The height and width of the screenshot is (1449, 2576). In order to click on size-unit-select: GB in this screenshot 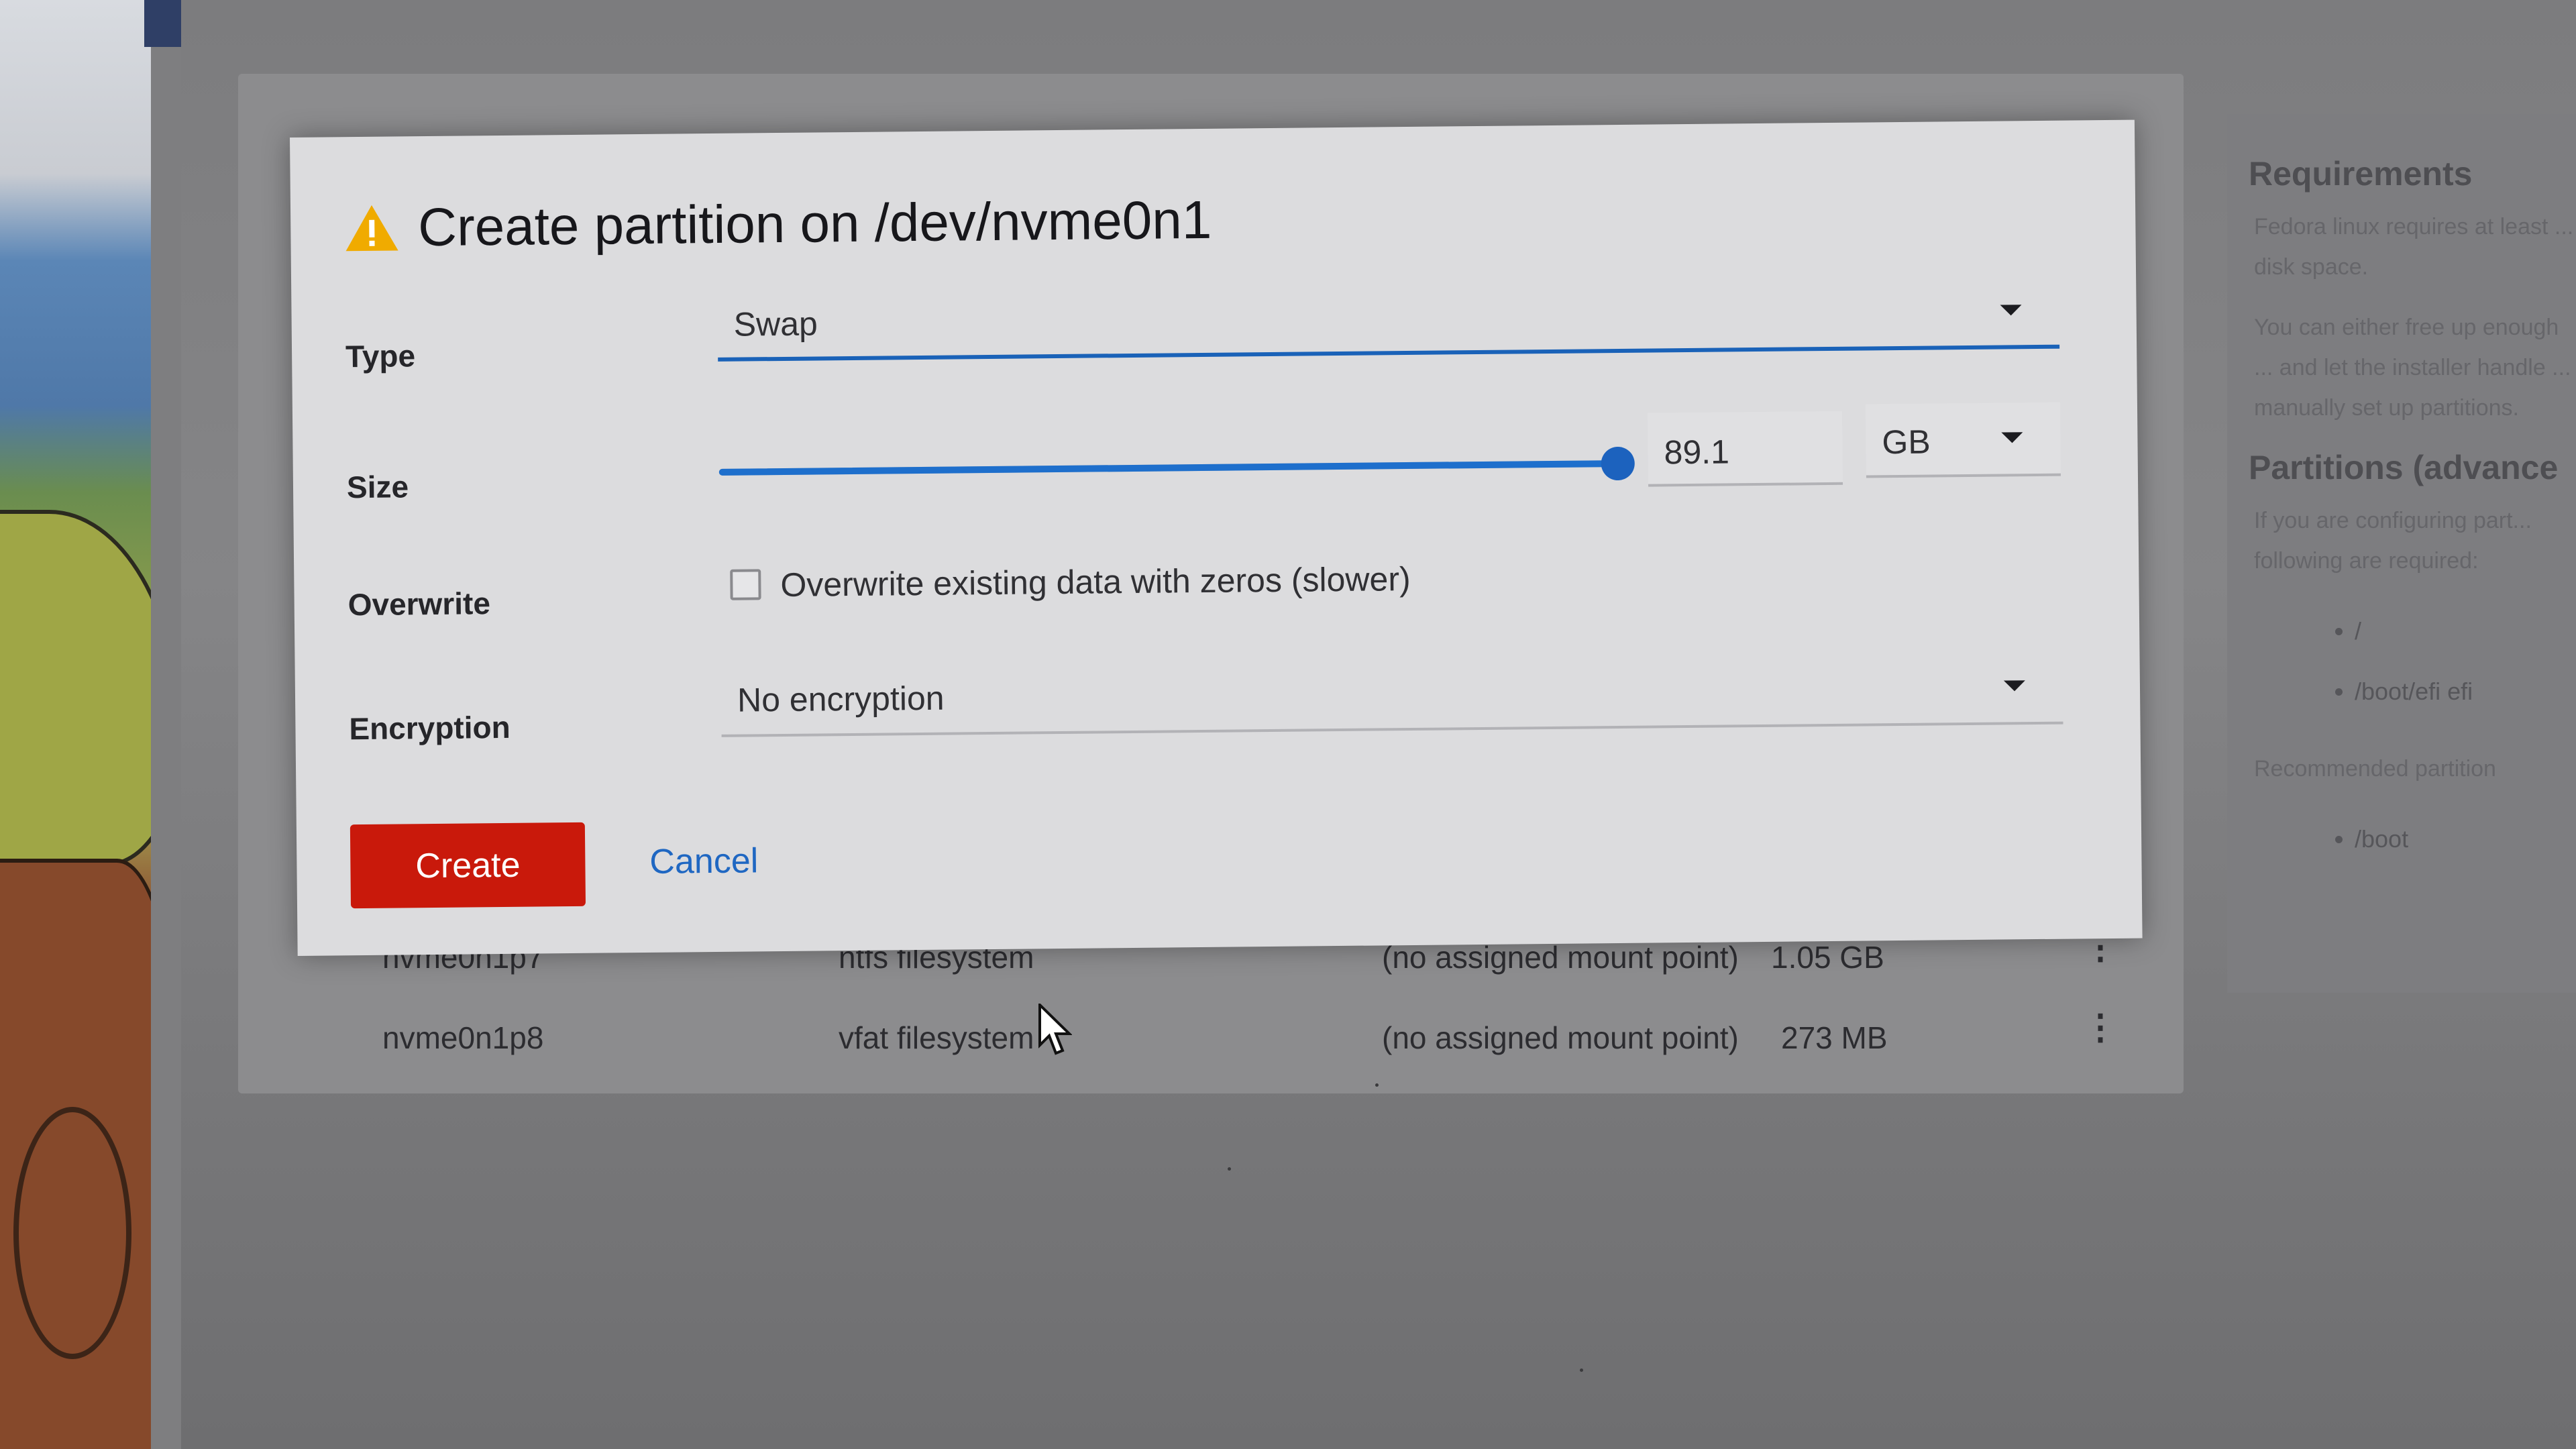, I will do `click(1963, 440)`.